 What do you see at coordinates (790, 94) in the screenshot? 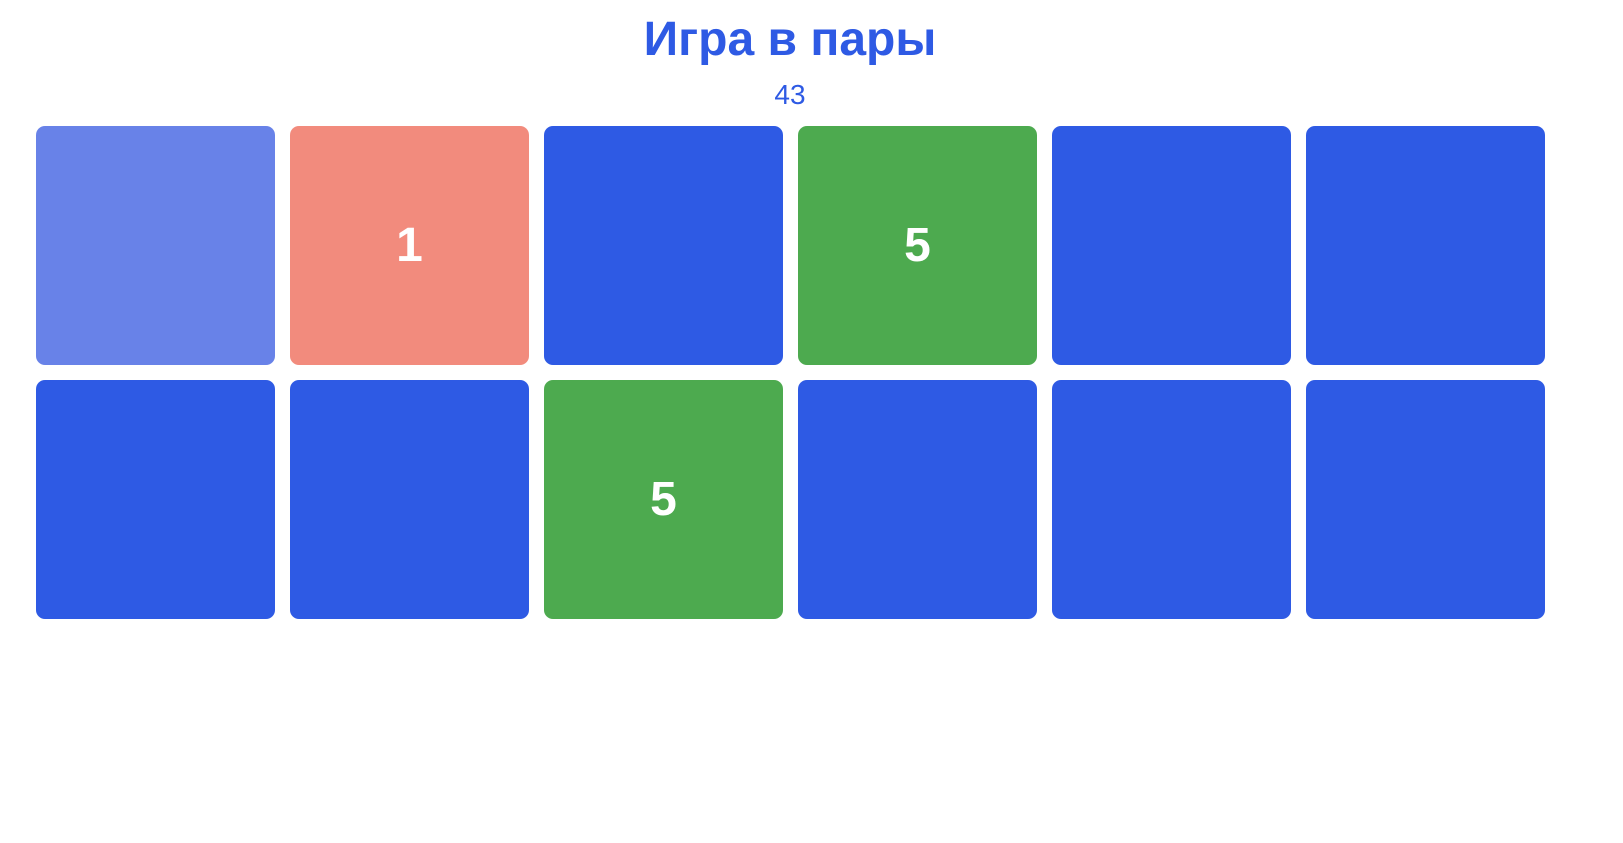
I see `move-counter: 43` at bounding box center [790, 94].